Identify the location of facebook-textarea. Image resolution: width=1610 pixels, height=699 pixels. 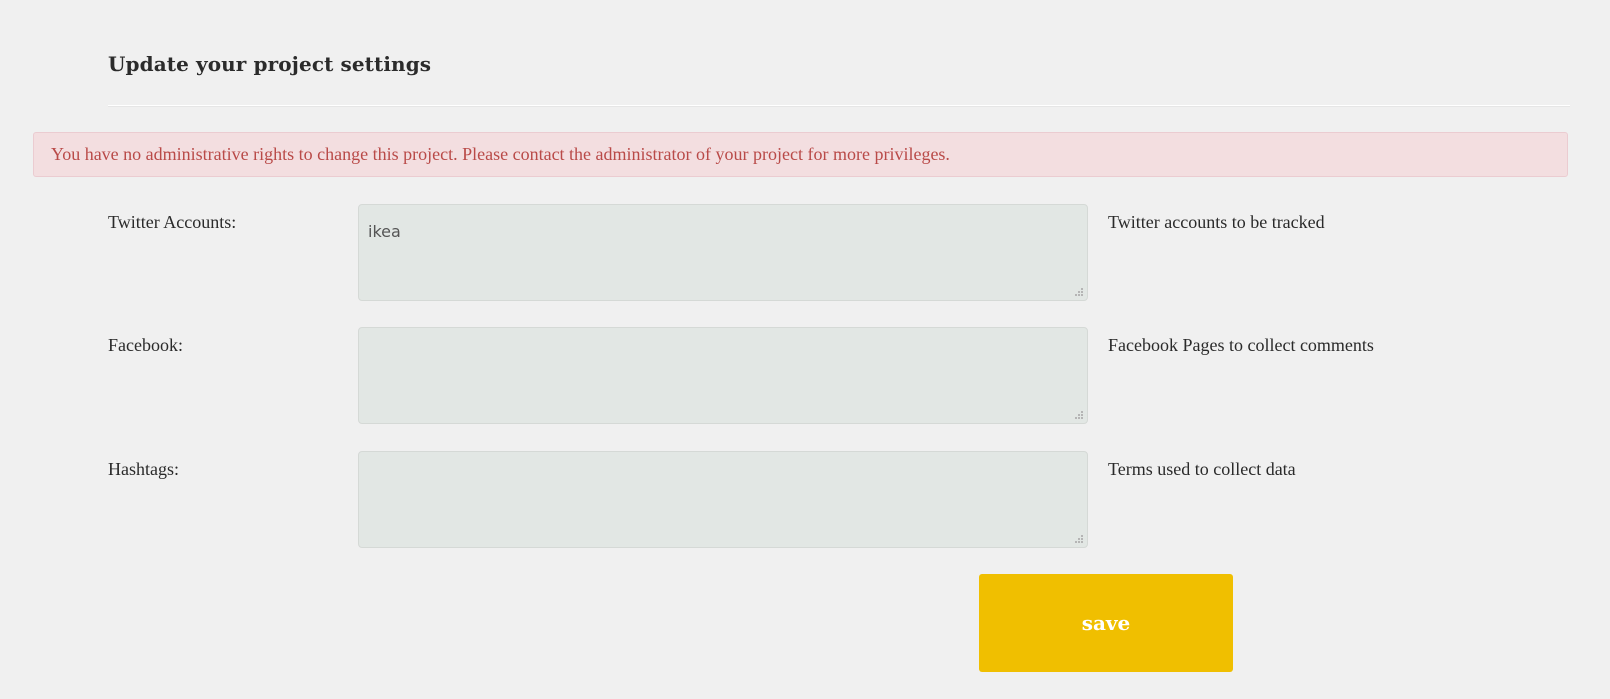
(723, 375).